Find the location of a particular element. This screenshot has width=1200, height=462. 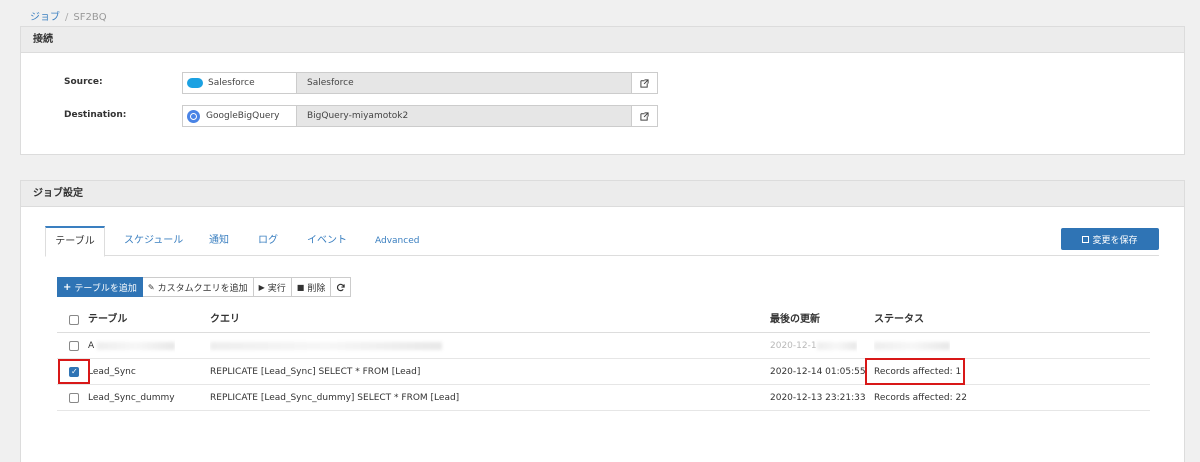

source-label: Source: is located at coordinates (83, 82).